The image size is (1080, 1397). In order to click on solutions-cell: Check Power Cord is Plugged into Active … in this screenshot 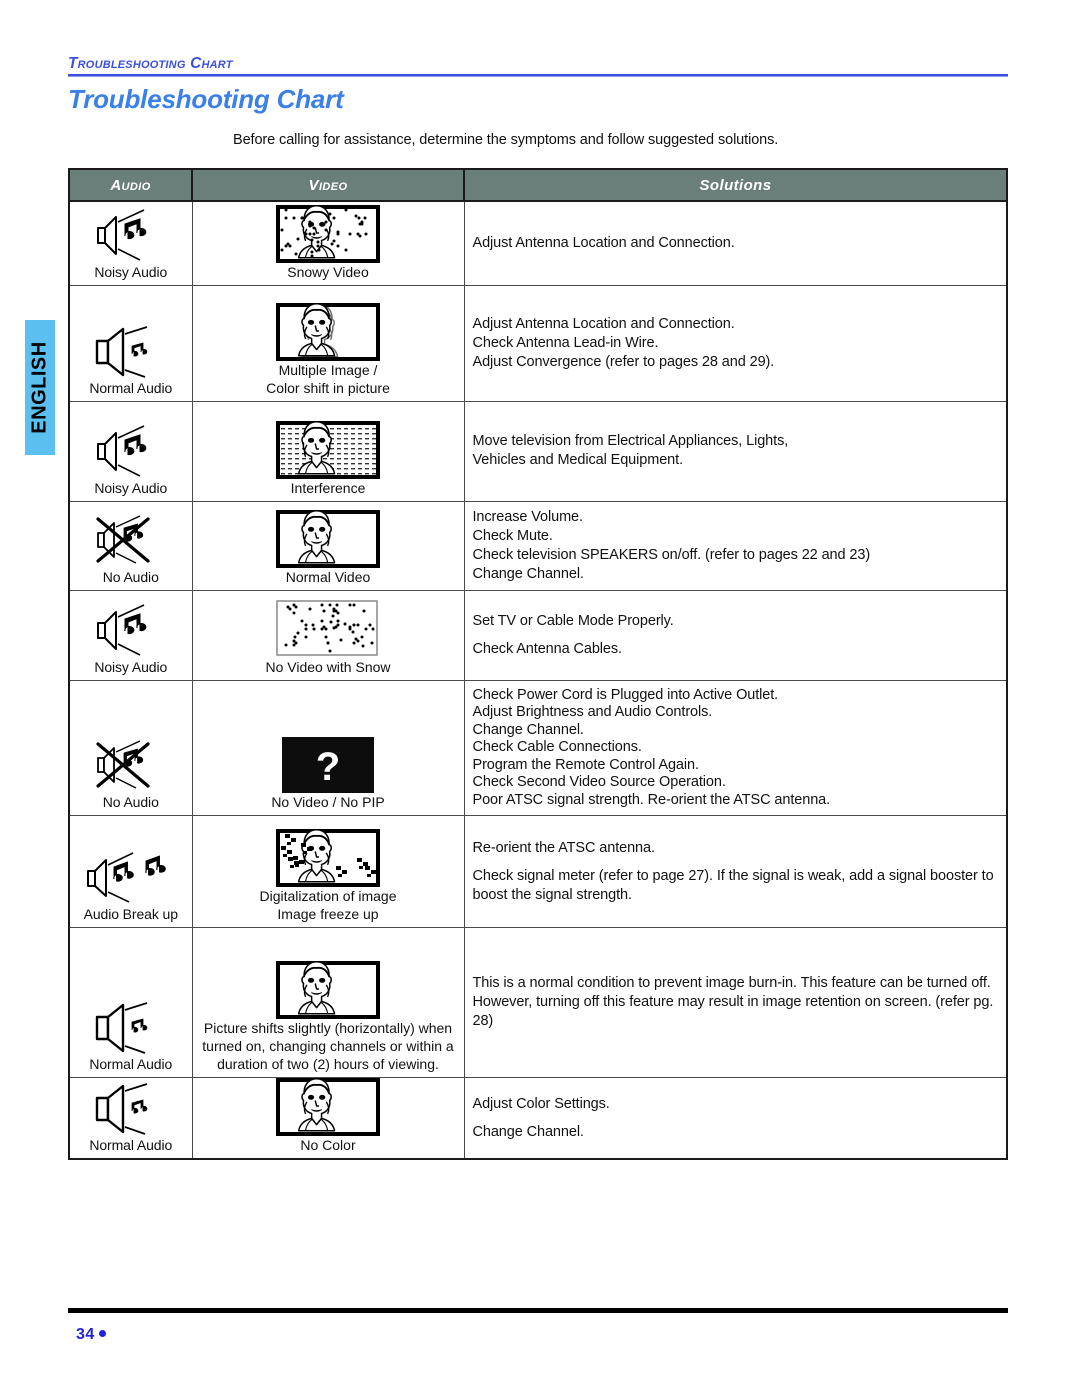, I will do `click(735, 748)`.